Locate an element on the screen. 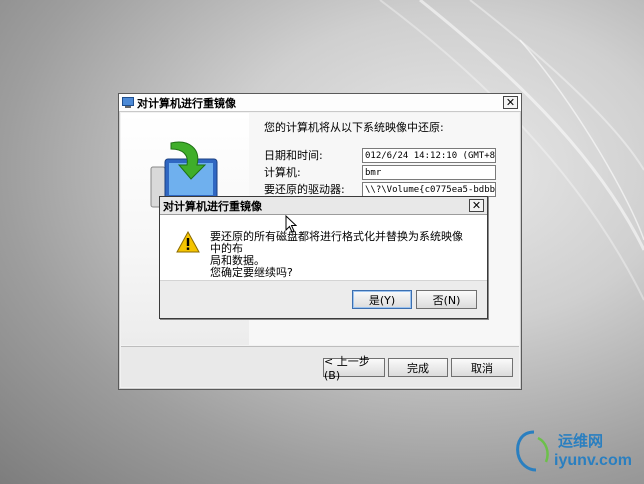  dialog-footer: 是(Y) 否(N) is located at coordinates (323, 299).